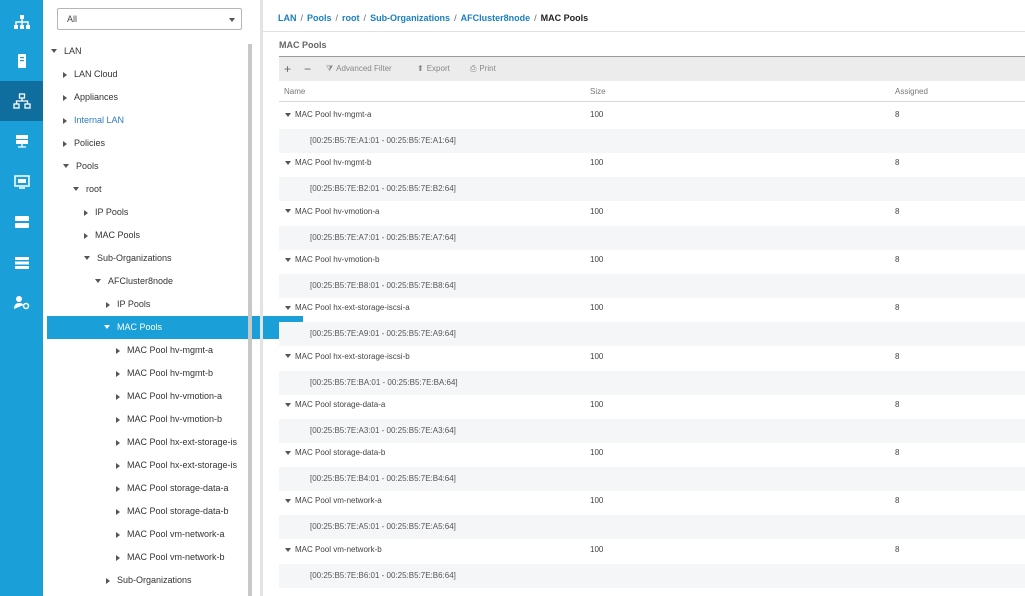  Describe the element at coordinates (159, 189) in the screenshot. I see `tree-item: root` at that location.